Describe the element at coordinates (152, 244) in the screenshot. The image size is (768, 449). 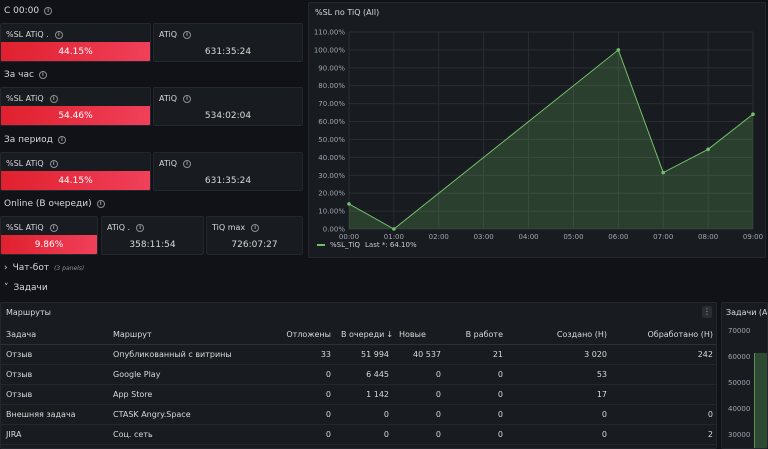
I see `stat-value: 358:11:54` at that location.